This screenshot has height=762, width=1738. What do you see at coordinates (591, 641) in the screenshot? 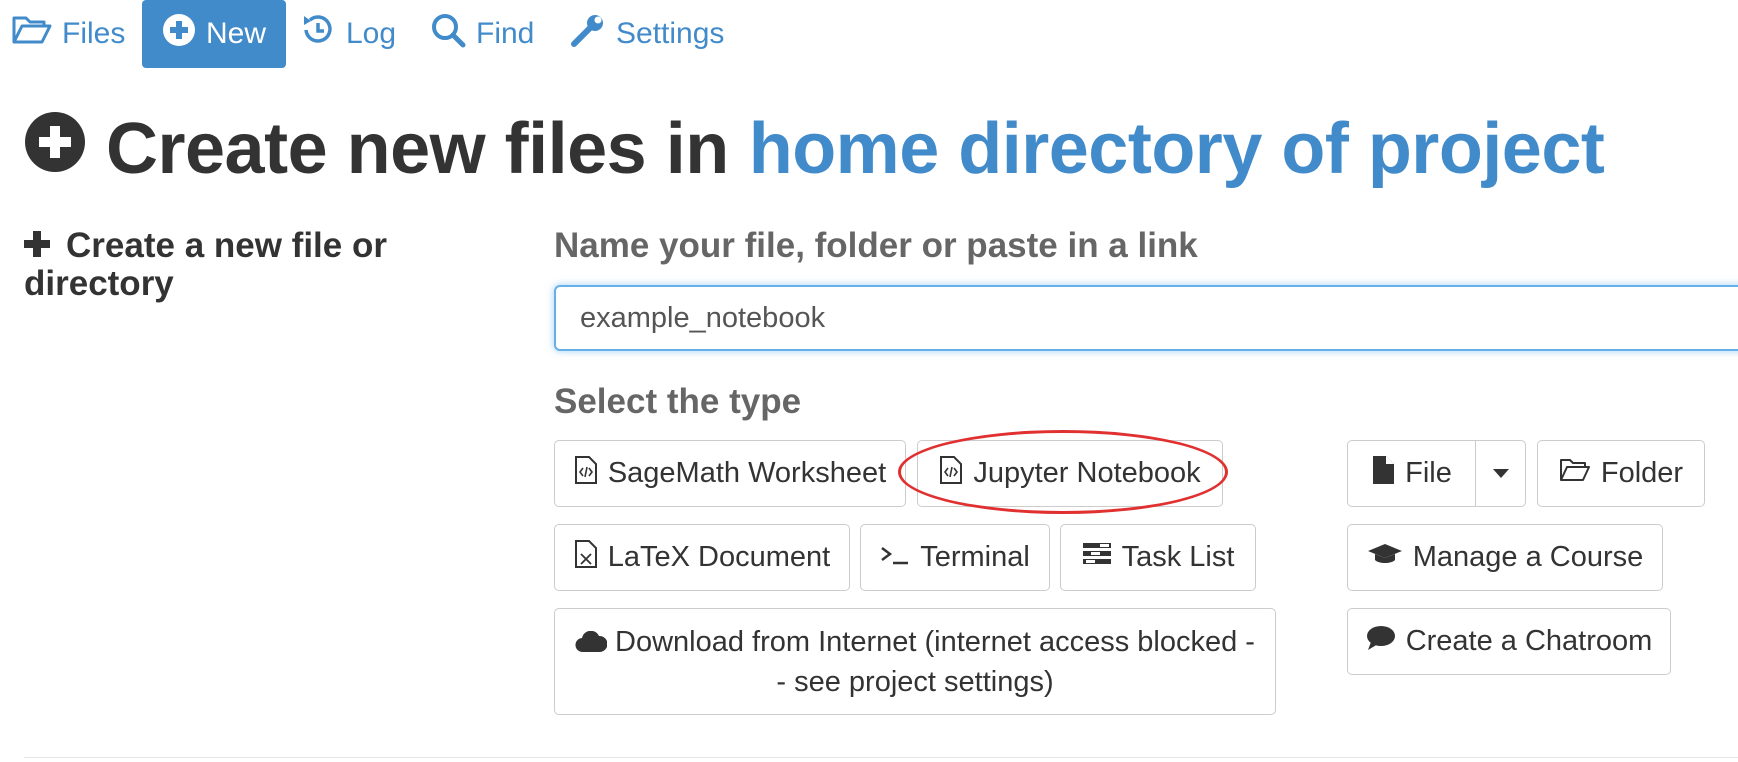
I see `cloud-icon` at bounding box center [591, 641].